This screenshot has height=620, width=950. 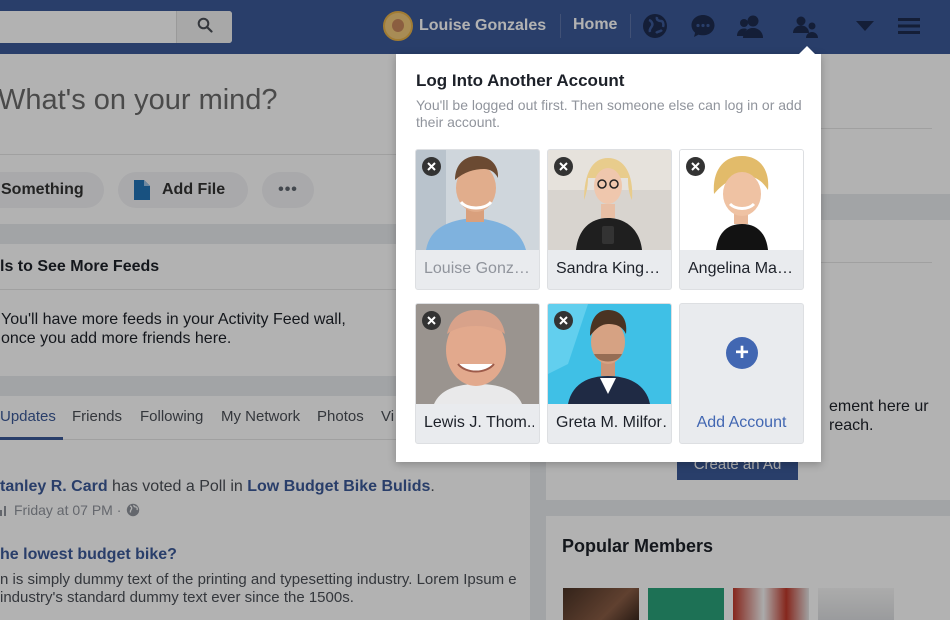 I want to click on add-account-button: + Add Account, so click(x=741, y=373).